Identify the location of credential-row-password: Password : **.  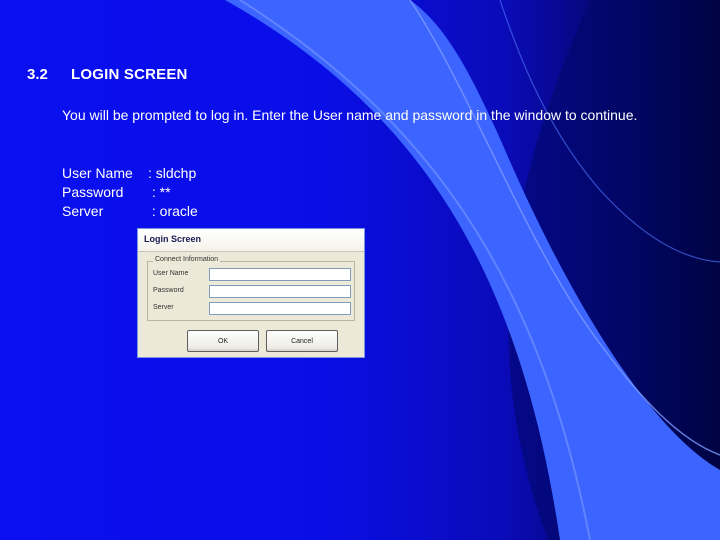
(130, 192).